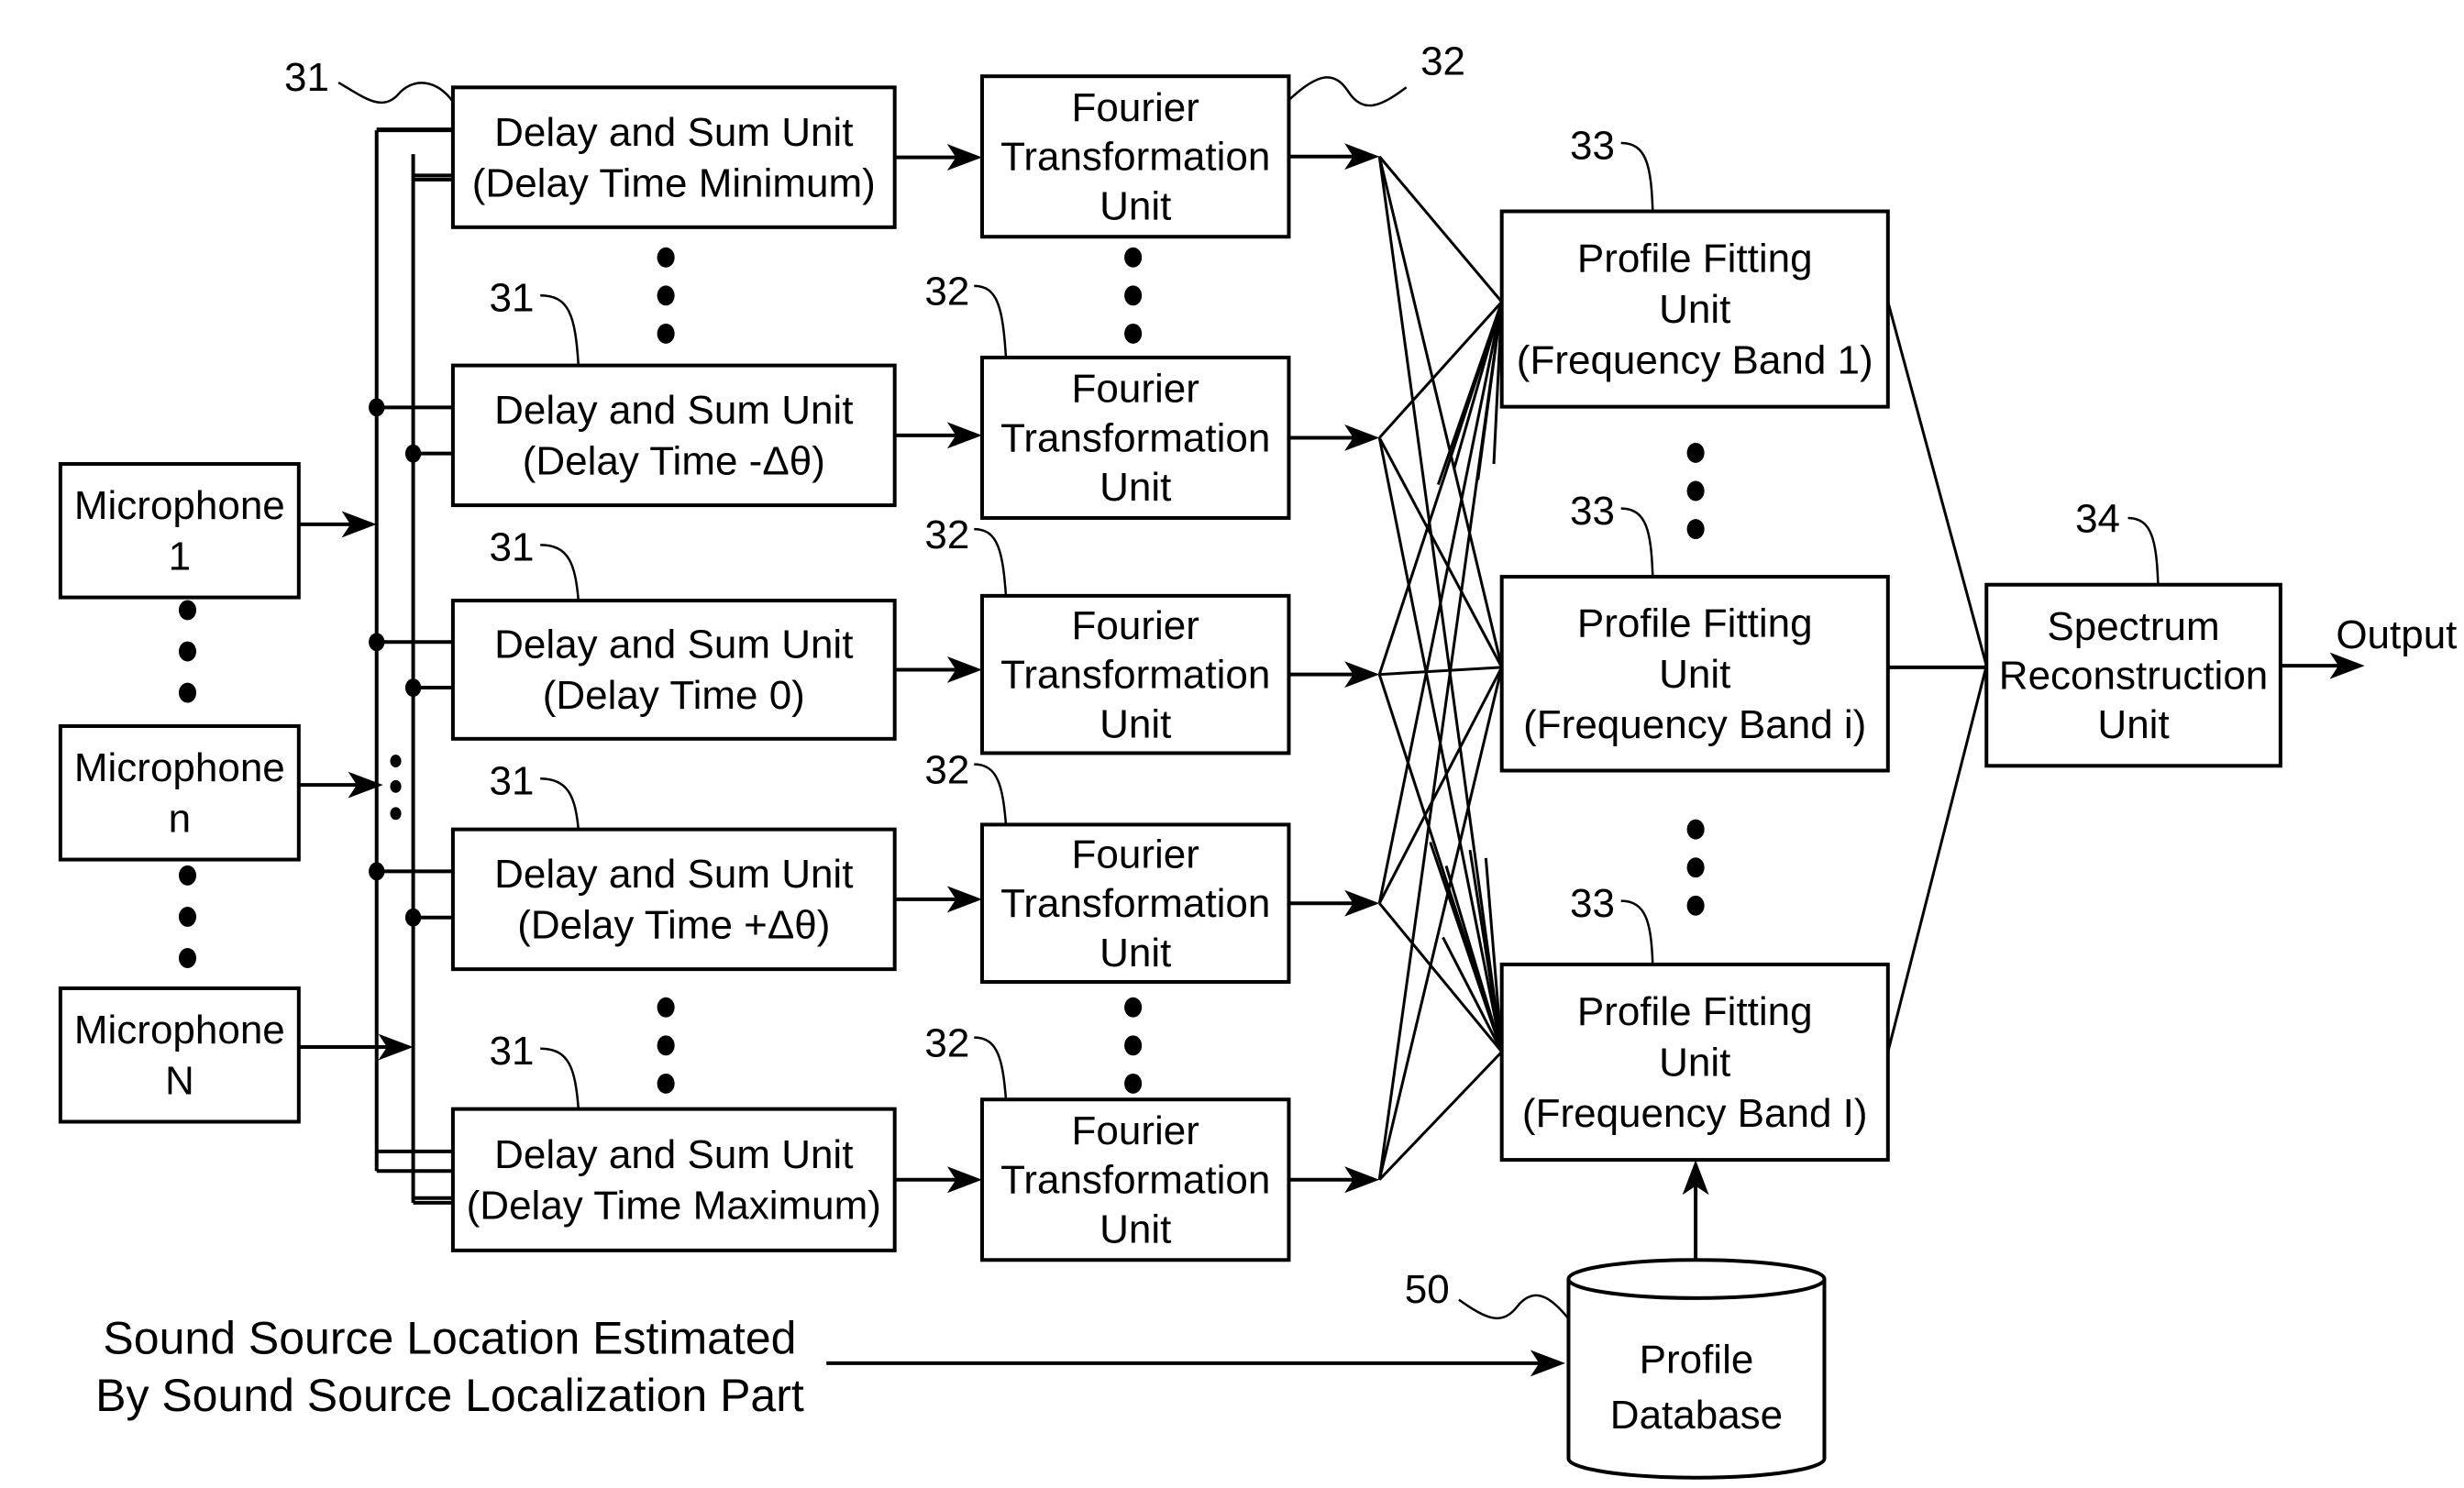 This screenshot has width=2464, height=1488. I want to click on delay-sum-unit-1-frame, so click(673, 435).